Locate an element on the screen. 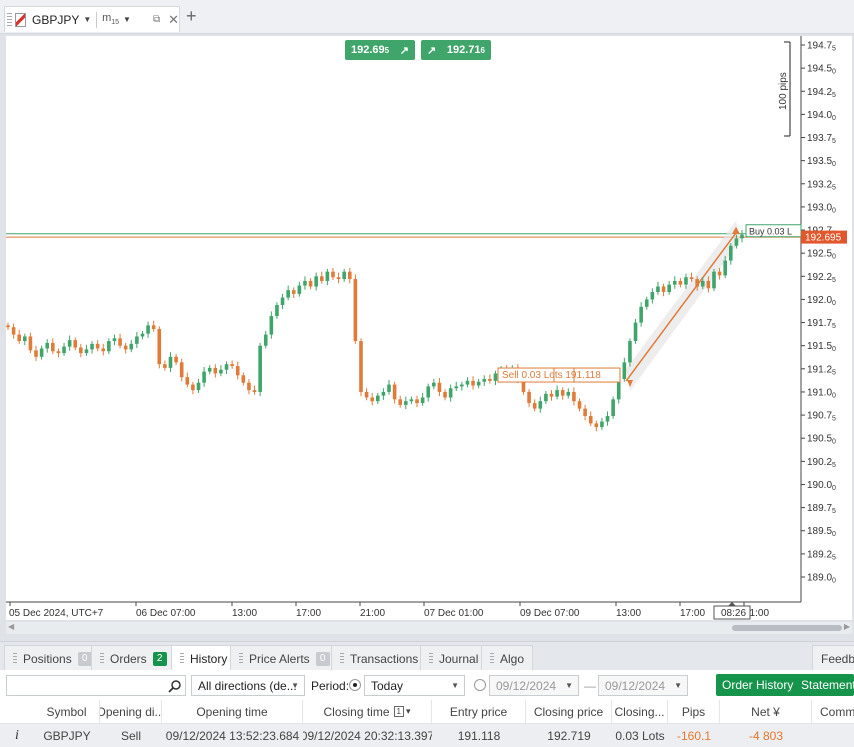 The width and height of the screenshot is (854, 747). period-radio is located at coordinates (355, 685).